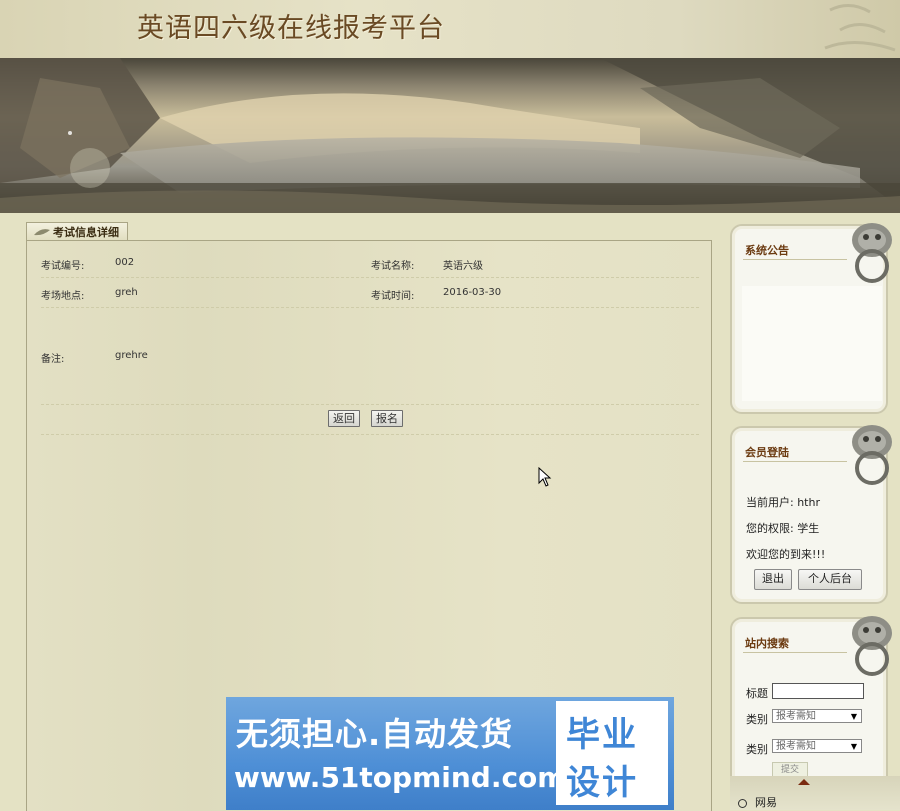 The height and width of the screenshot is (811, 900). Describe the element at coordinates (63, 266) in the screenshot. I see `exam-no-label: 考试编号:` at that location.